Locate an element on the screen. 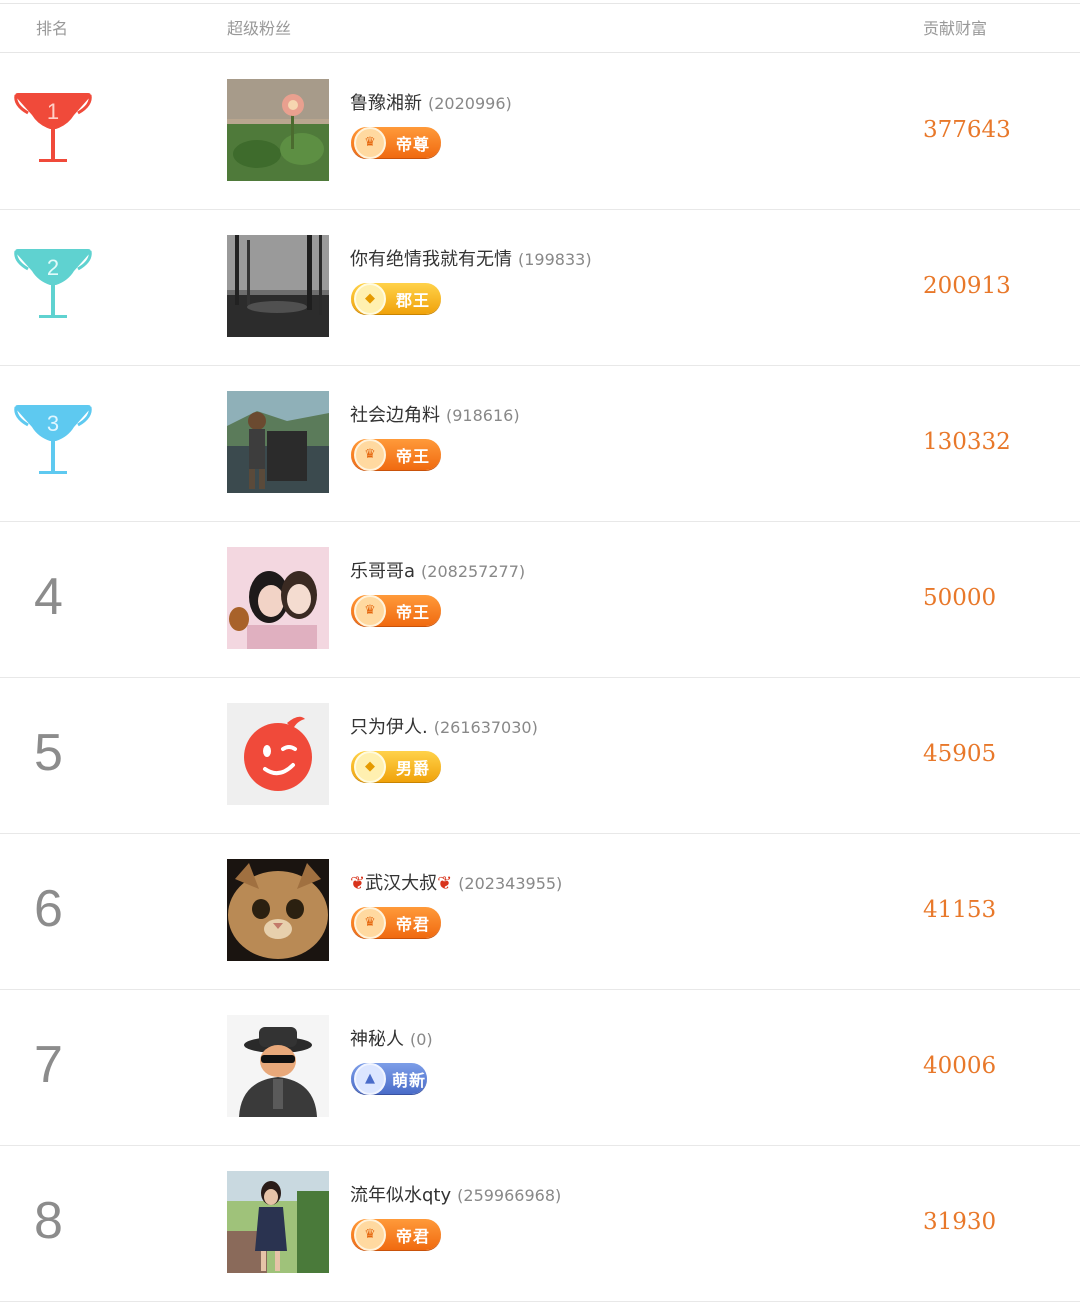 This screenshot has height=1312, width=1080. teal-trophy-icon: 2 is located at coordinates (53, 283).